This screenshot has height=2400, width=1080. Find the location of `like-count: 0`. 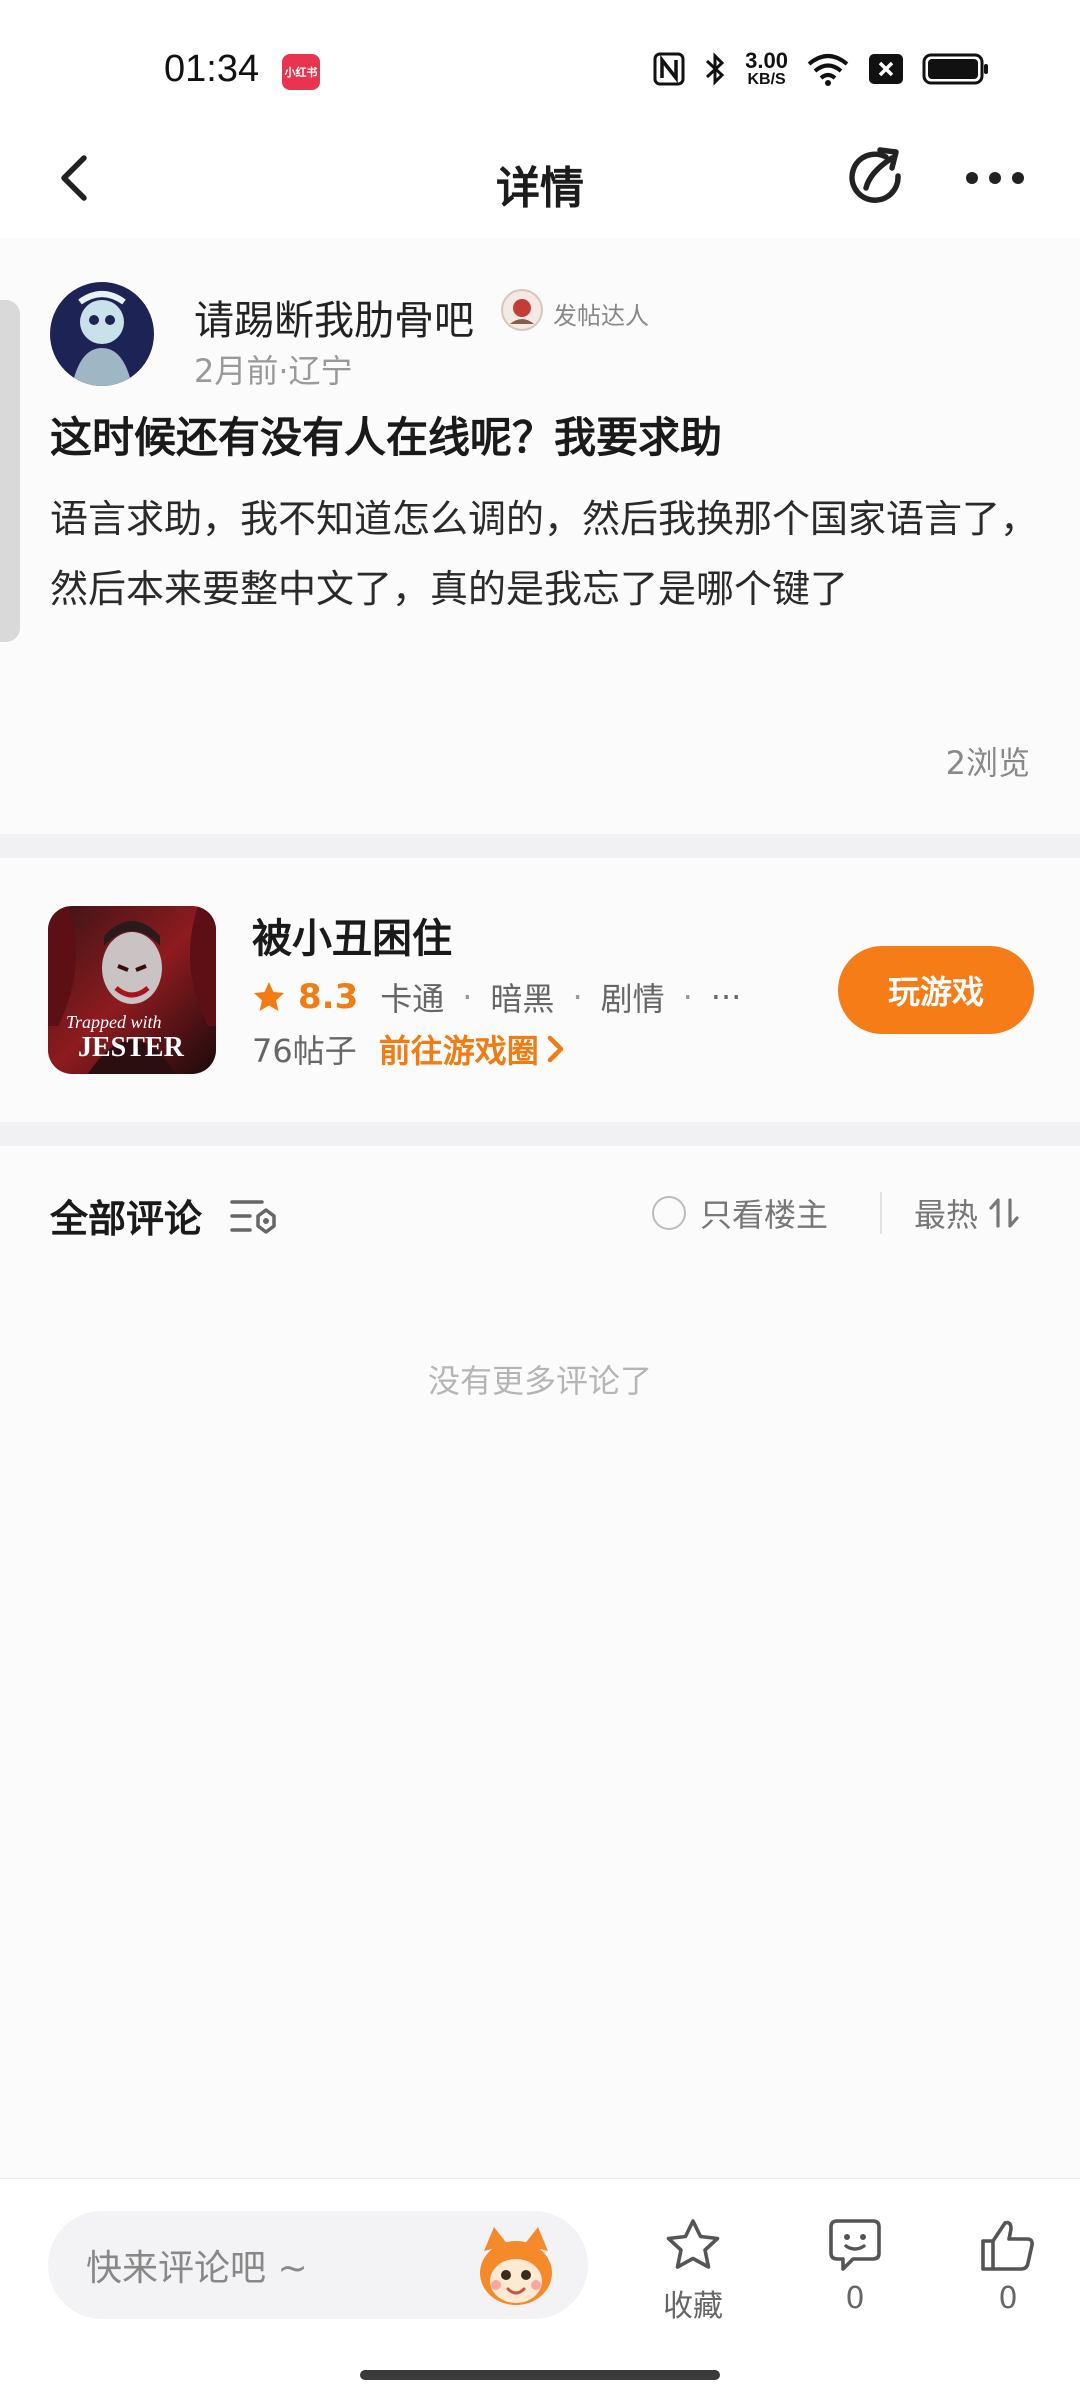

like-count: 0 is located at coordinates (1008, 2298).